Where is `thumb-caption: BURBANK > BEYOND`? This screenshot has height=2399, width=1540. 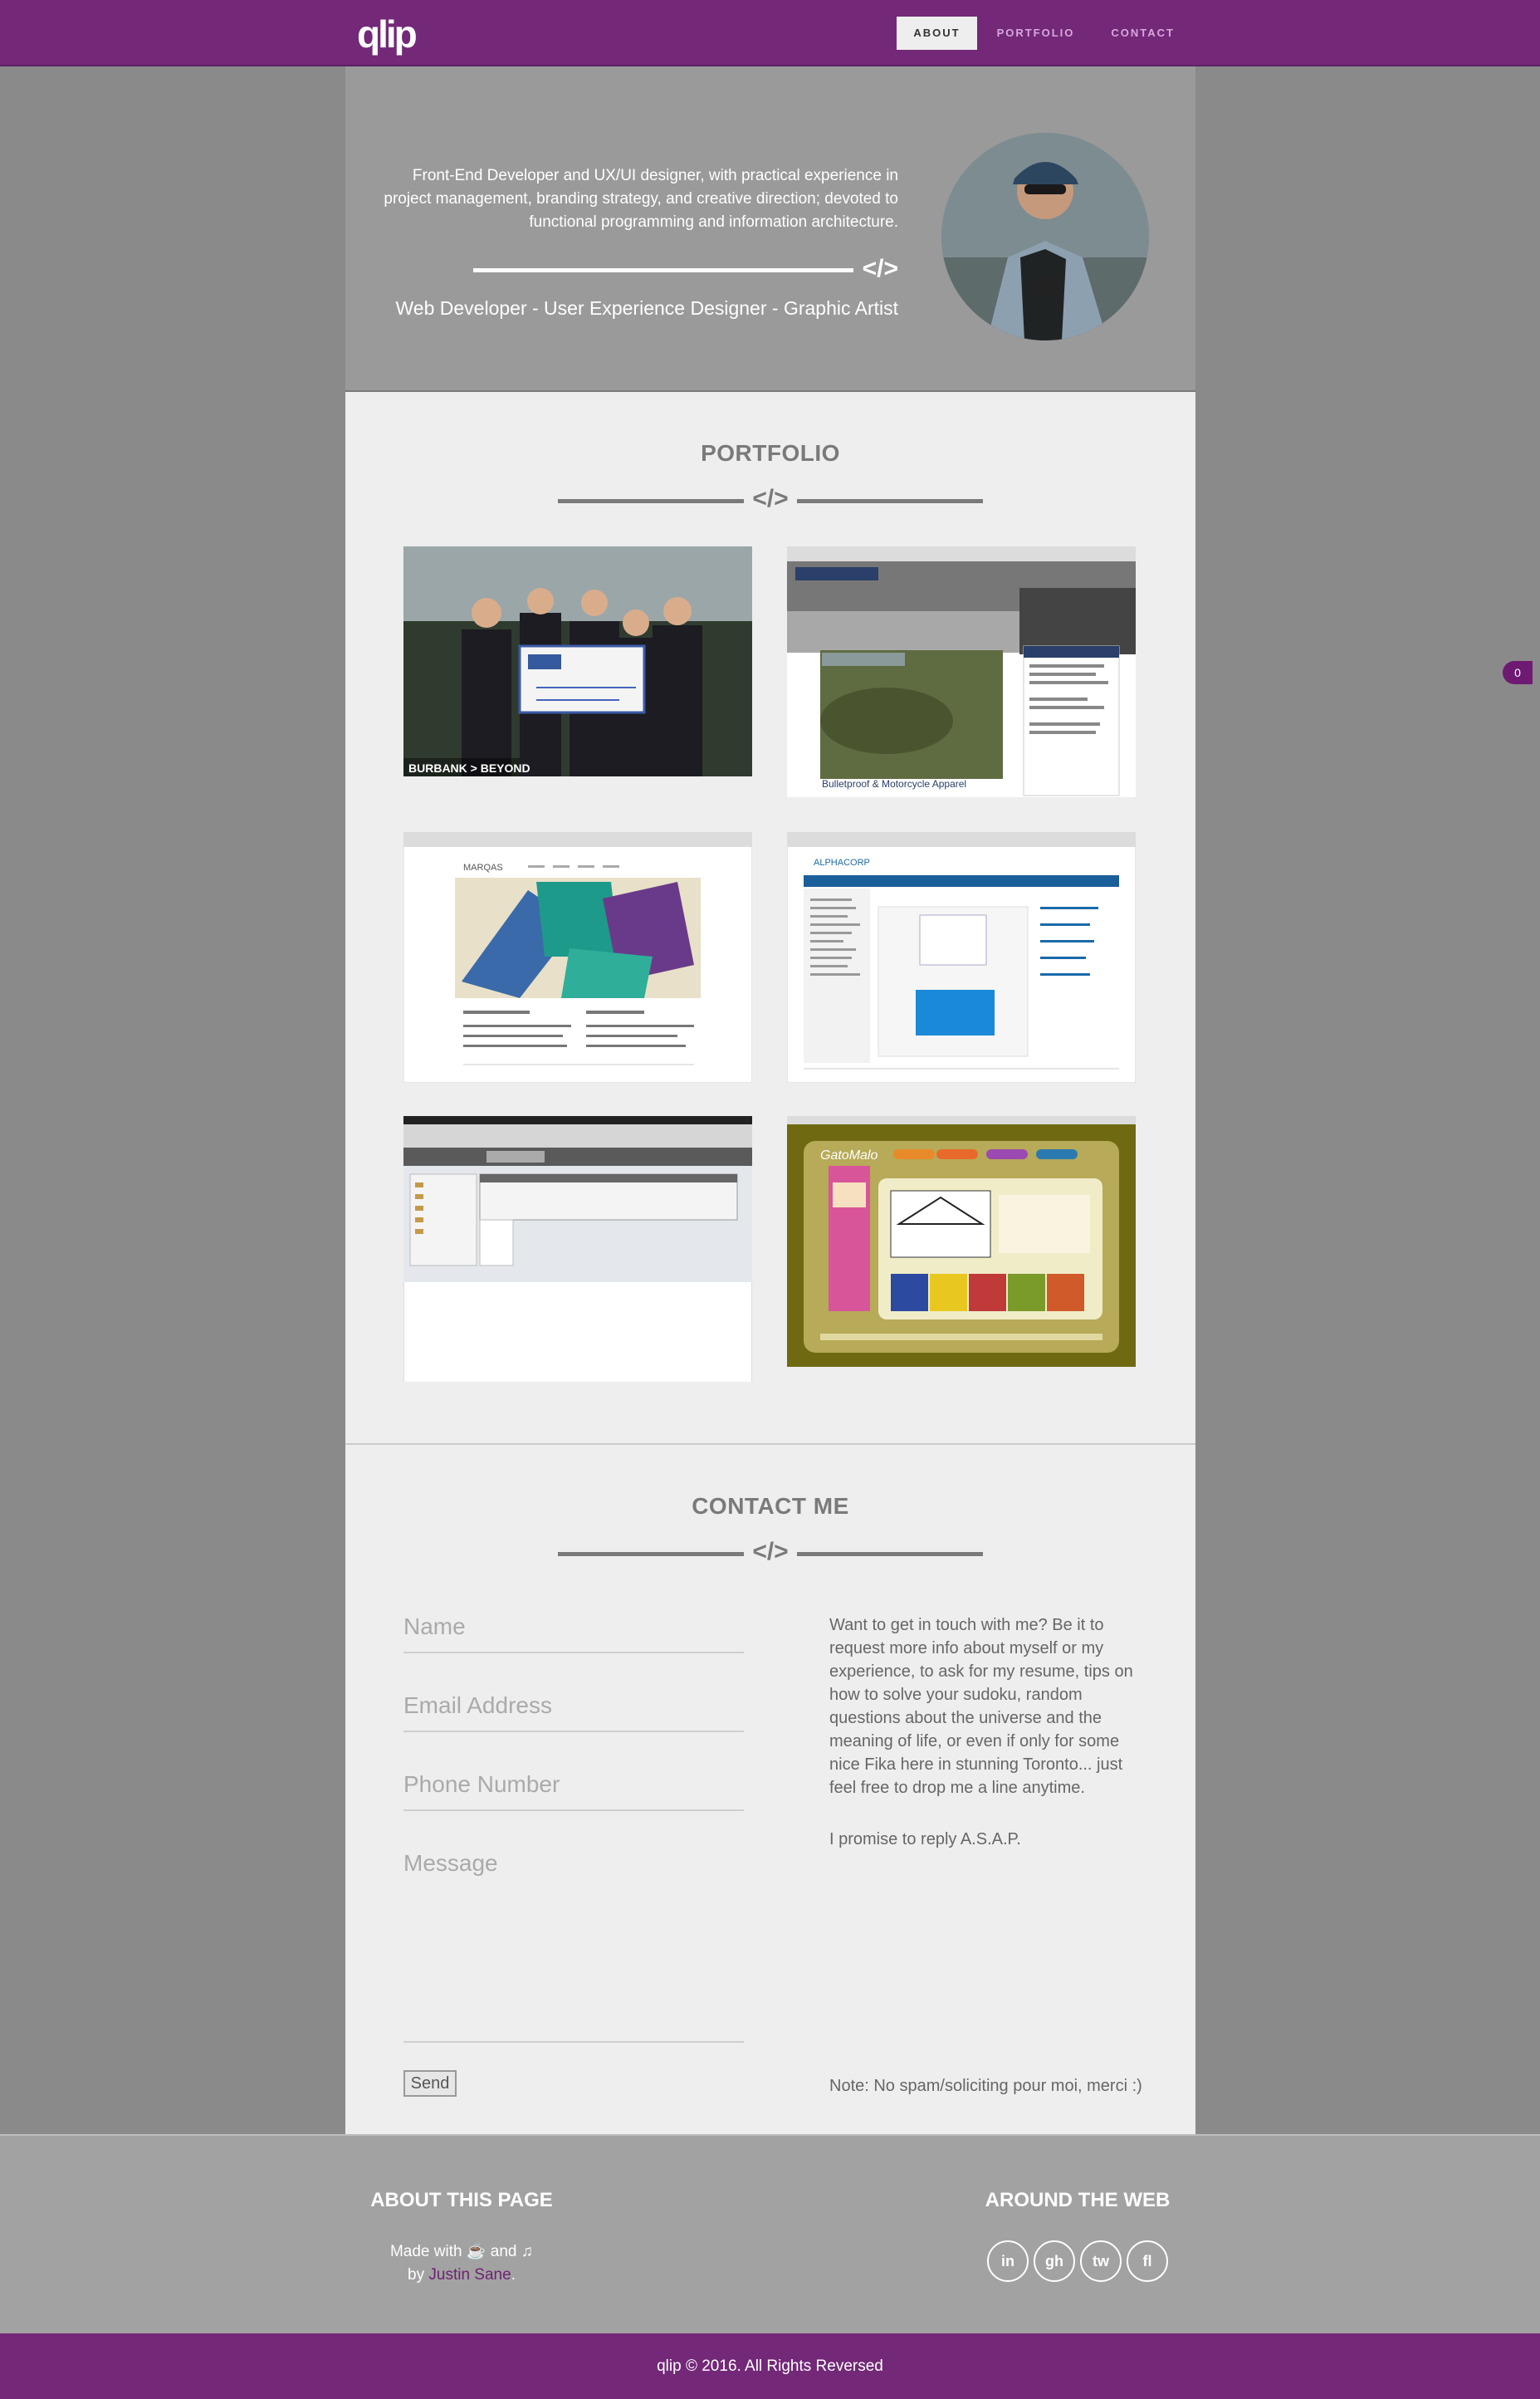 thumb-caption: BURBANK > BEYOND is located at coordinates (469, 768).